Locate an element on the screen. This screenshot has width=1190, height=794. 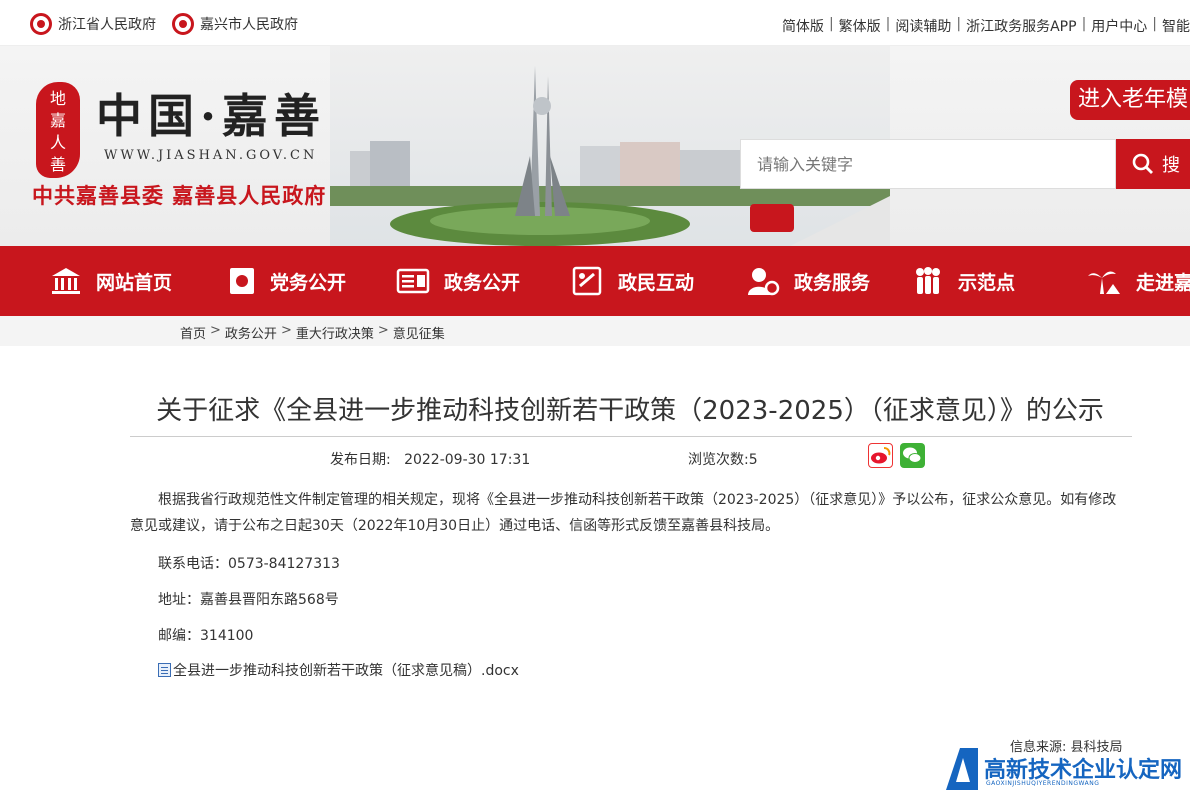
search-input is located at coordinates (928, 164).